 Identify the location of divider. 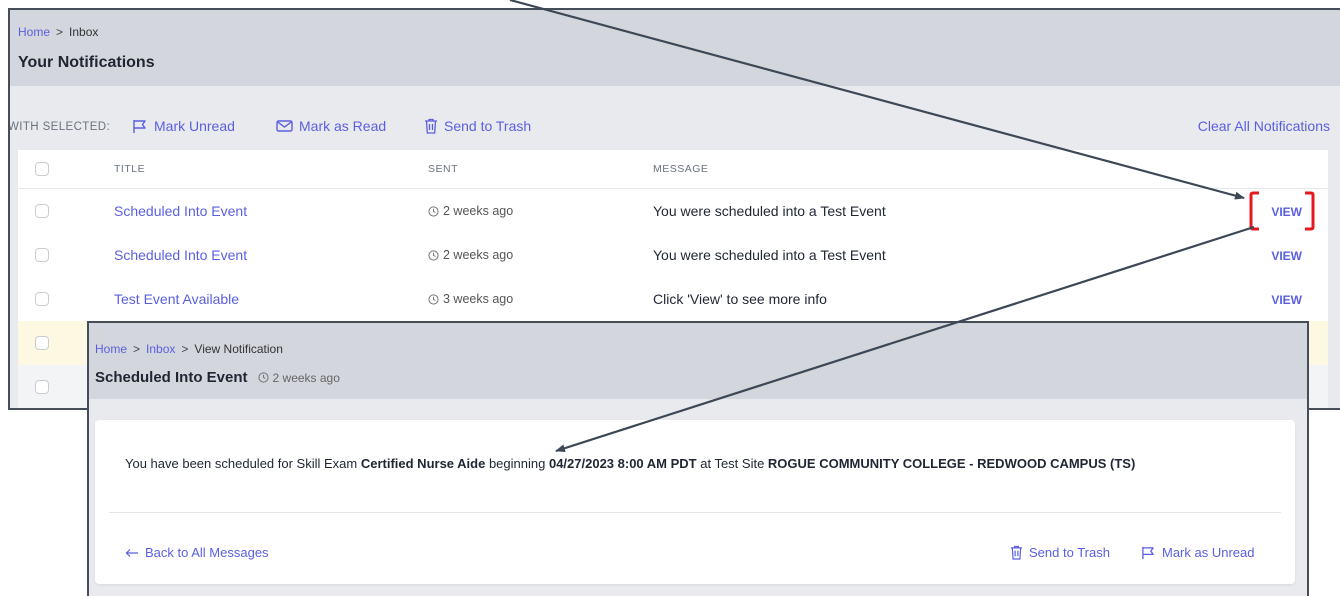
(695, 512).